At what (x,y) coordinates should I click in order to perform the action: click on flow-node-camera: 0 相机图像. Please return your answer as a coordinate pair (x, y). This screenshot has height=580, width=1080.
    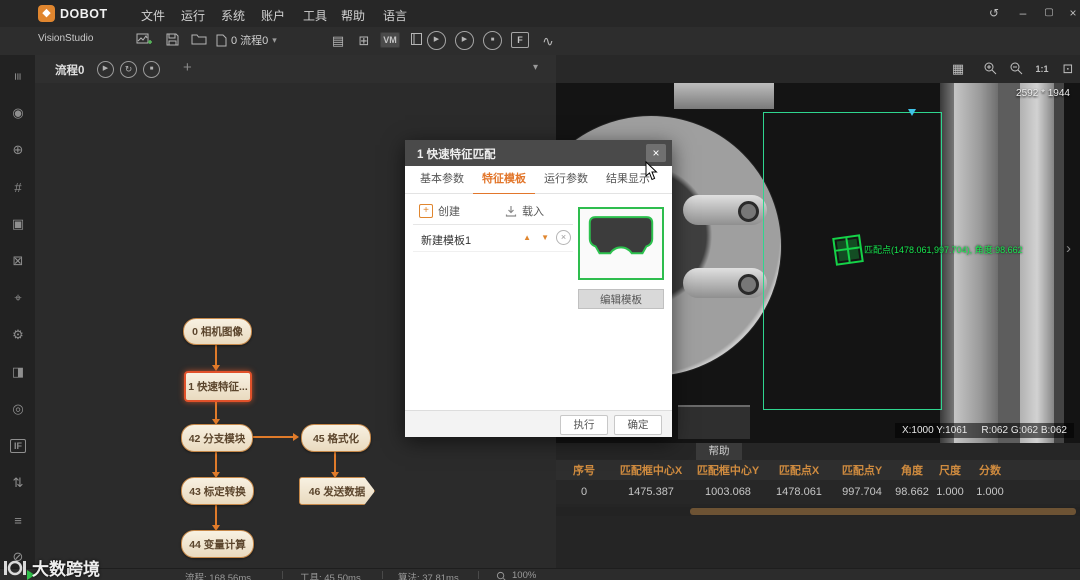
    Looking at the image, I should click on (217, 331).